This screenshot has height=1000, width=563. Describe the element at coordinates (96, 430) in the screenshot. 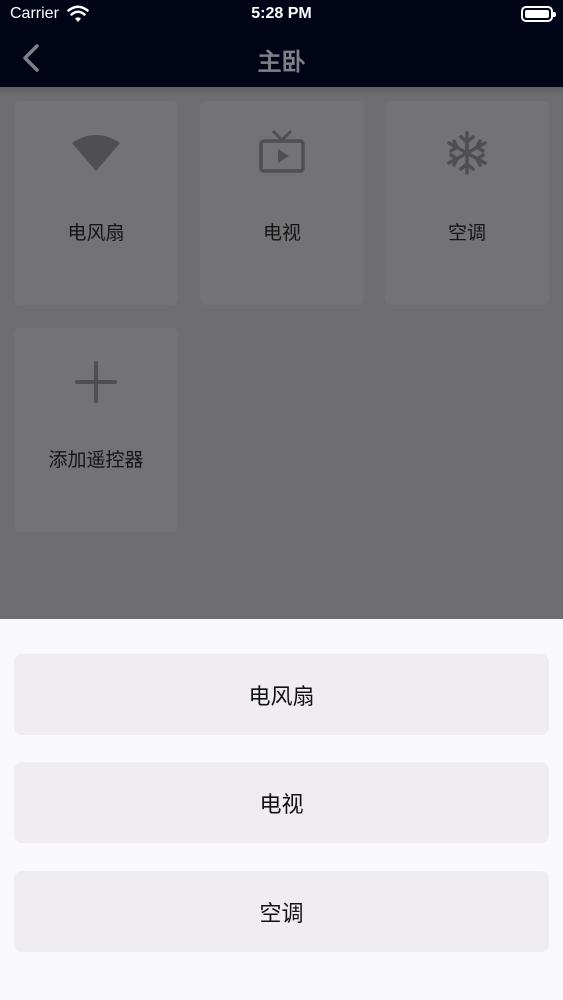

I see `add-remote-tile: 添加遥控器` at that location.